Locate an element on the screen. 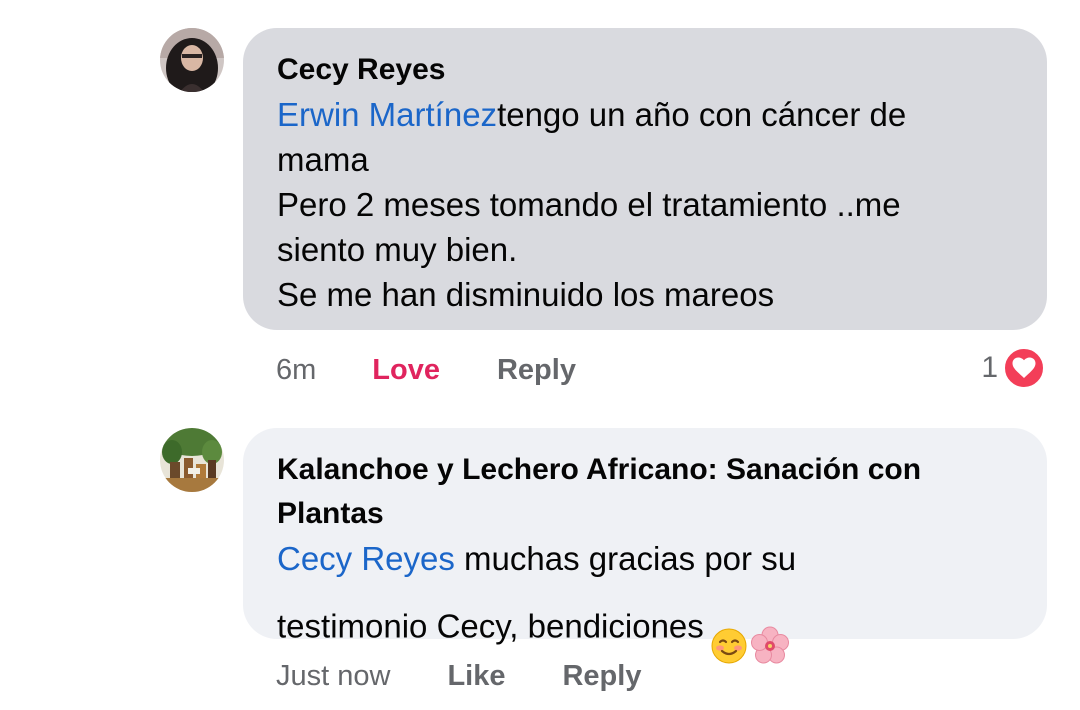 Image resolution: width=1080 pixels, height=710 pixels. reaction-count: 1 is located at coordinates (989, 367).